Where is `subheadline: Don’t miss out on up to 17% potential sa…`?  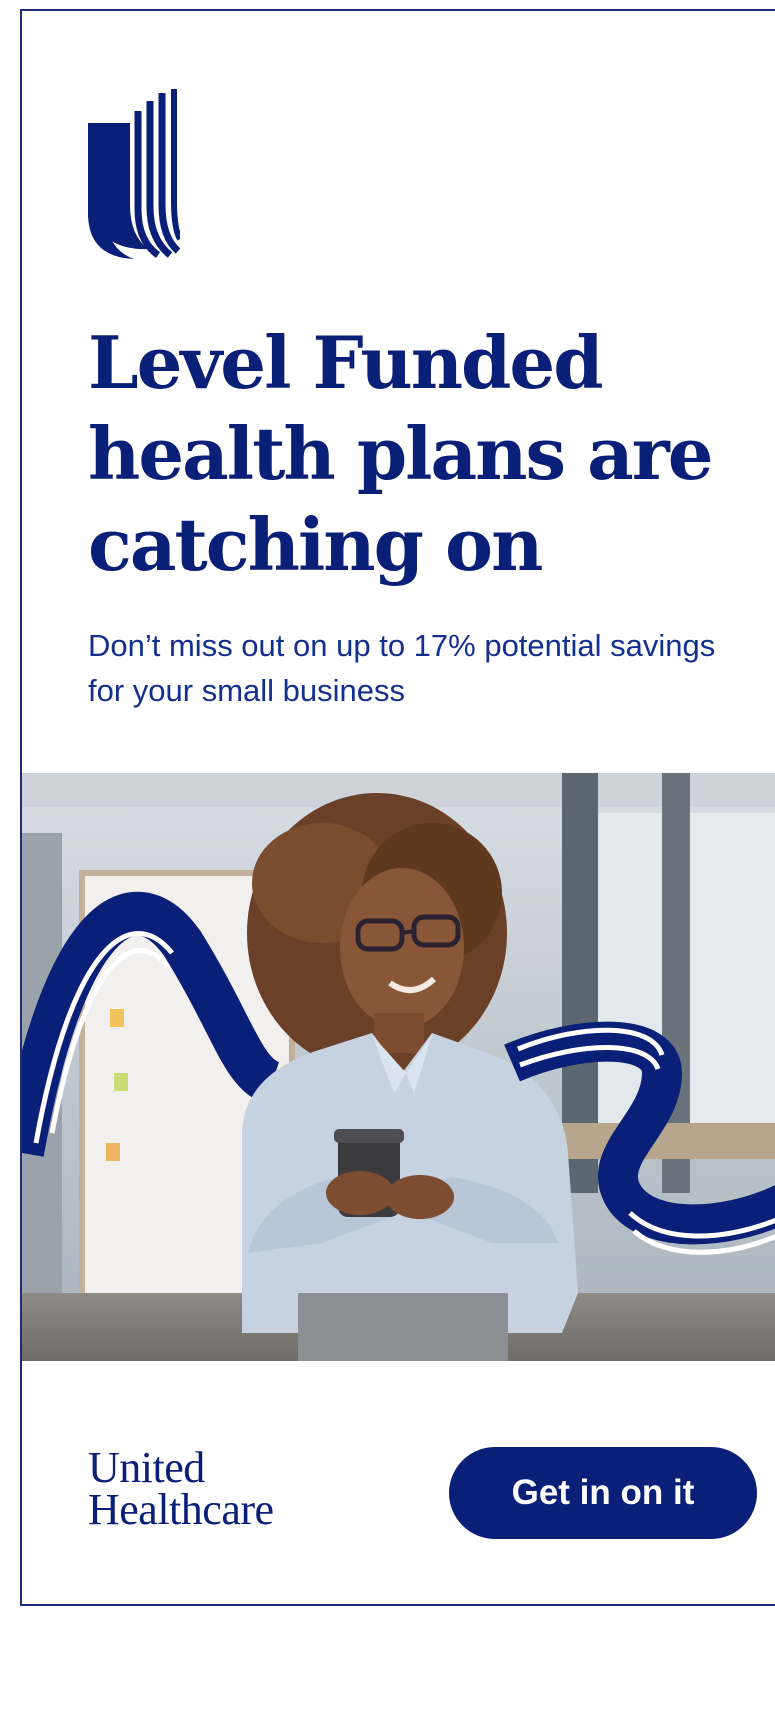 subheadline: Don’t miss out on up to 17% potential sa… is located at coordinates (402, 668).